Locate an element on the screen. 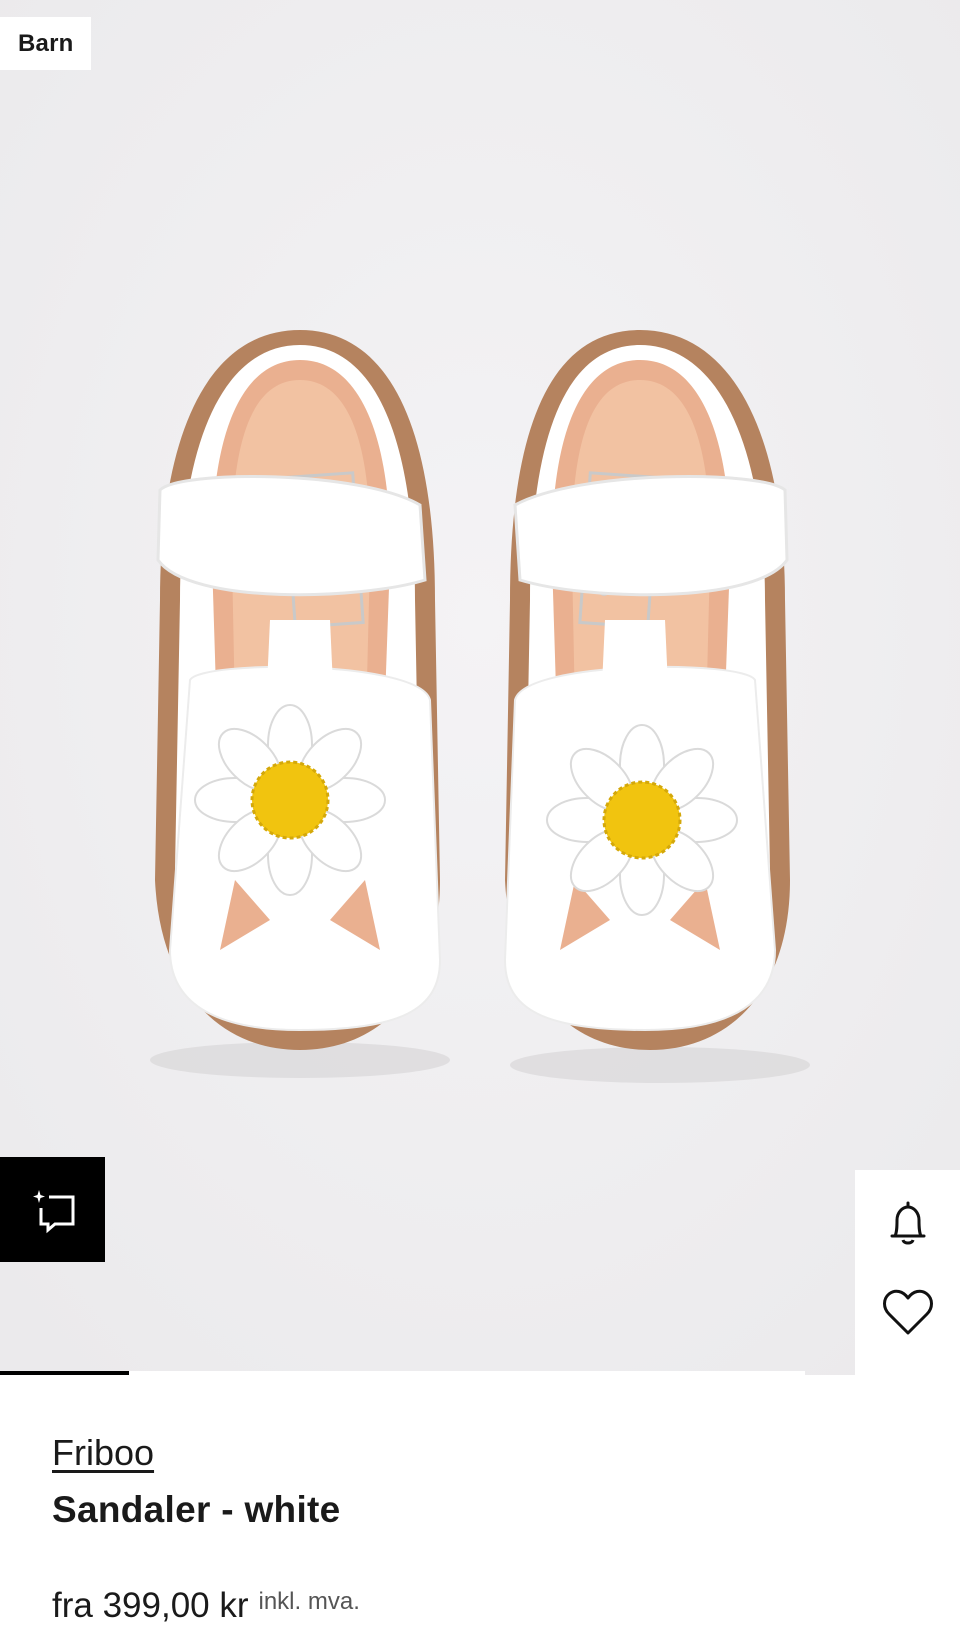 This screenshot has height=1649, width=960. wishlist-button is located at coordinates (907, 1312).